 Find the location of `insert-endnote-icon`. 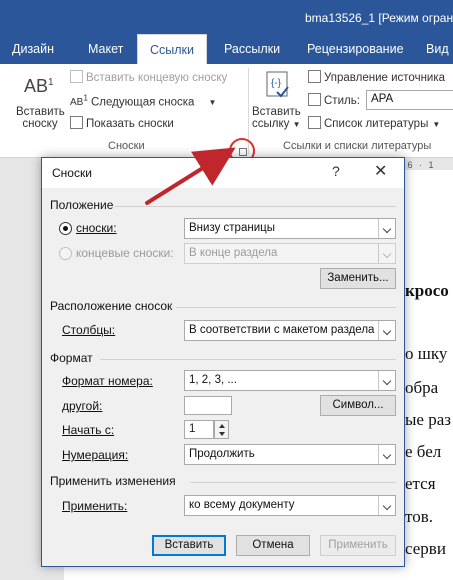

insert-endnote-icon is located at coordinates (76, 76).